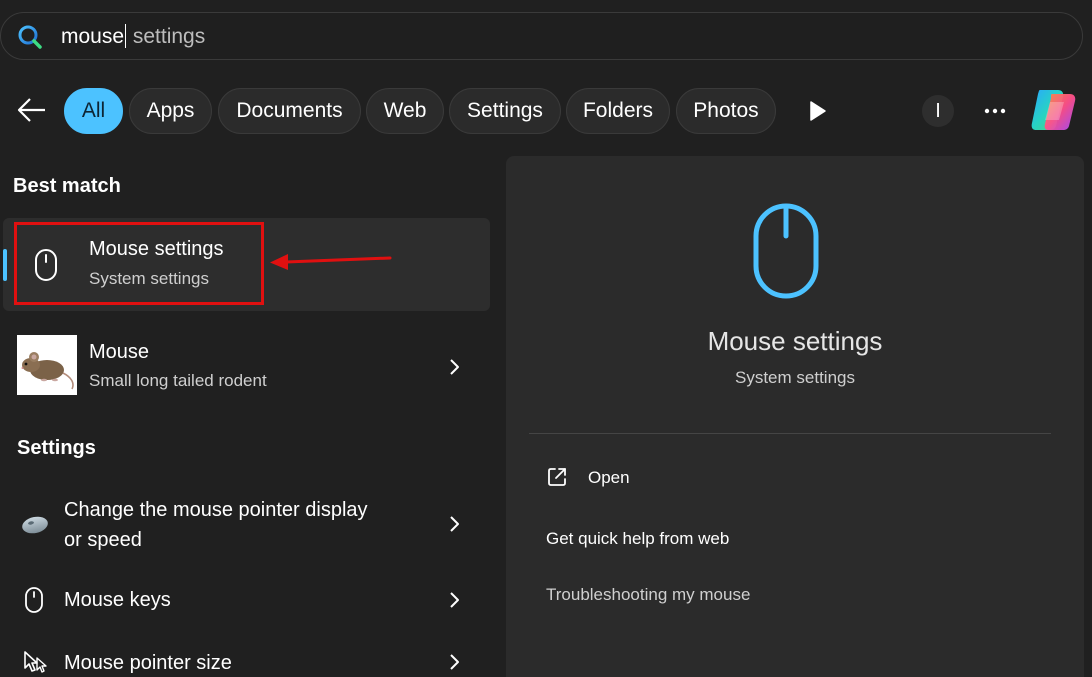  What do you see at coordinates (817, 111) in the screenshot?
I see `play-icon` at bounding box center [817, 111].